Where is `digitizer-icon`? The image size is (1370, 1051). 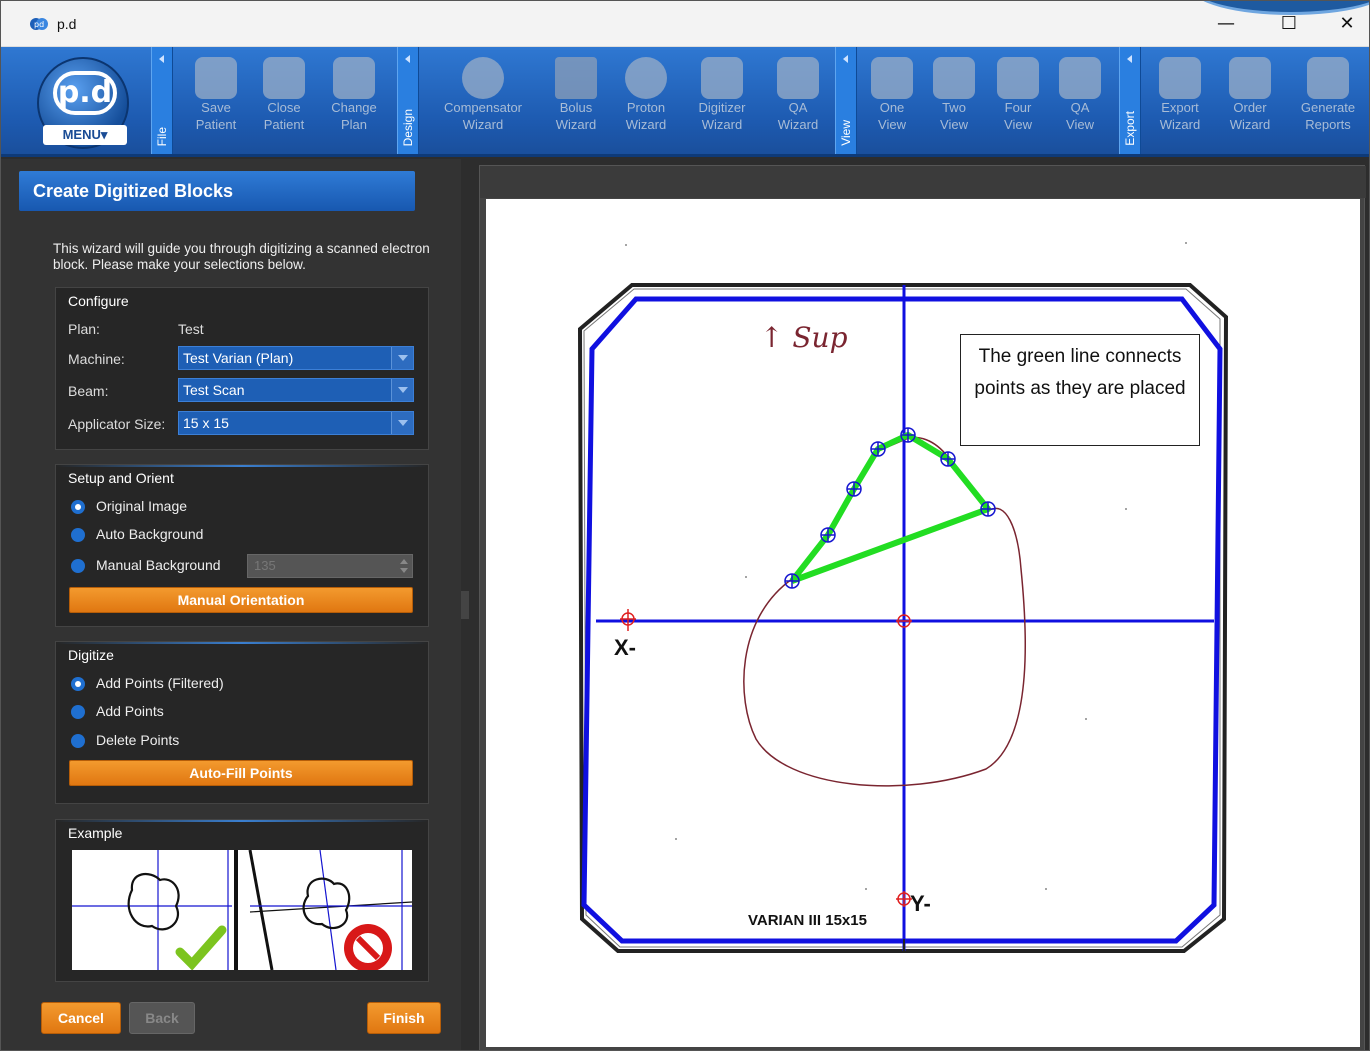 digitizer-icon is located at coordinates (722, 78).